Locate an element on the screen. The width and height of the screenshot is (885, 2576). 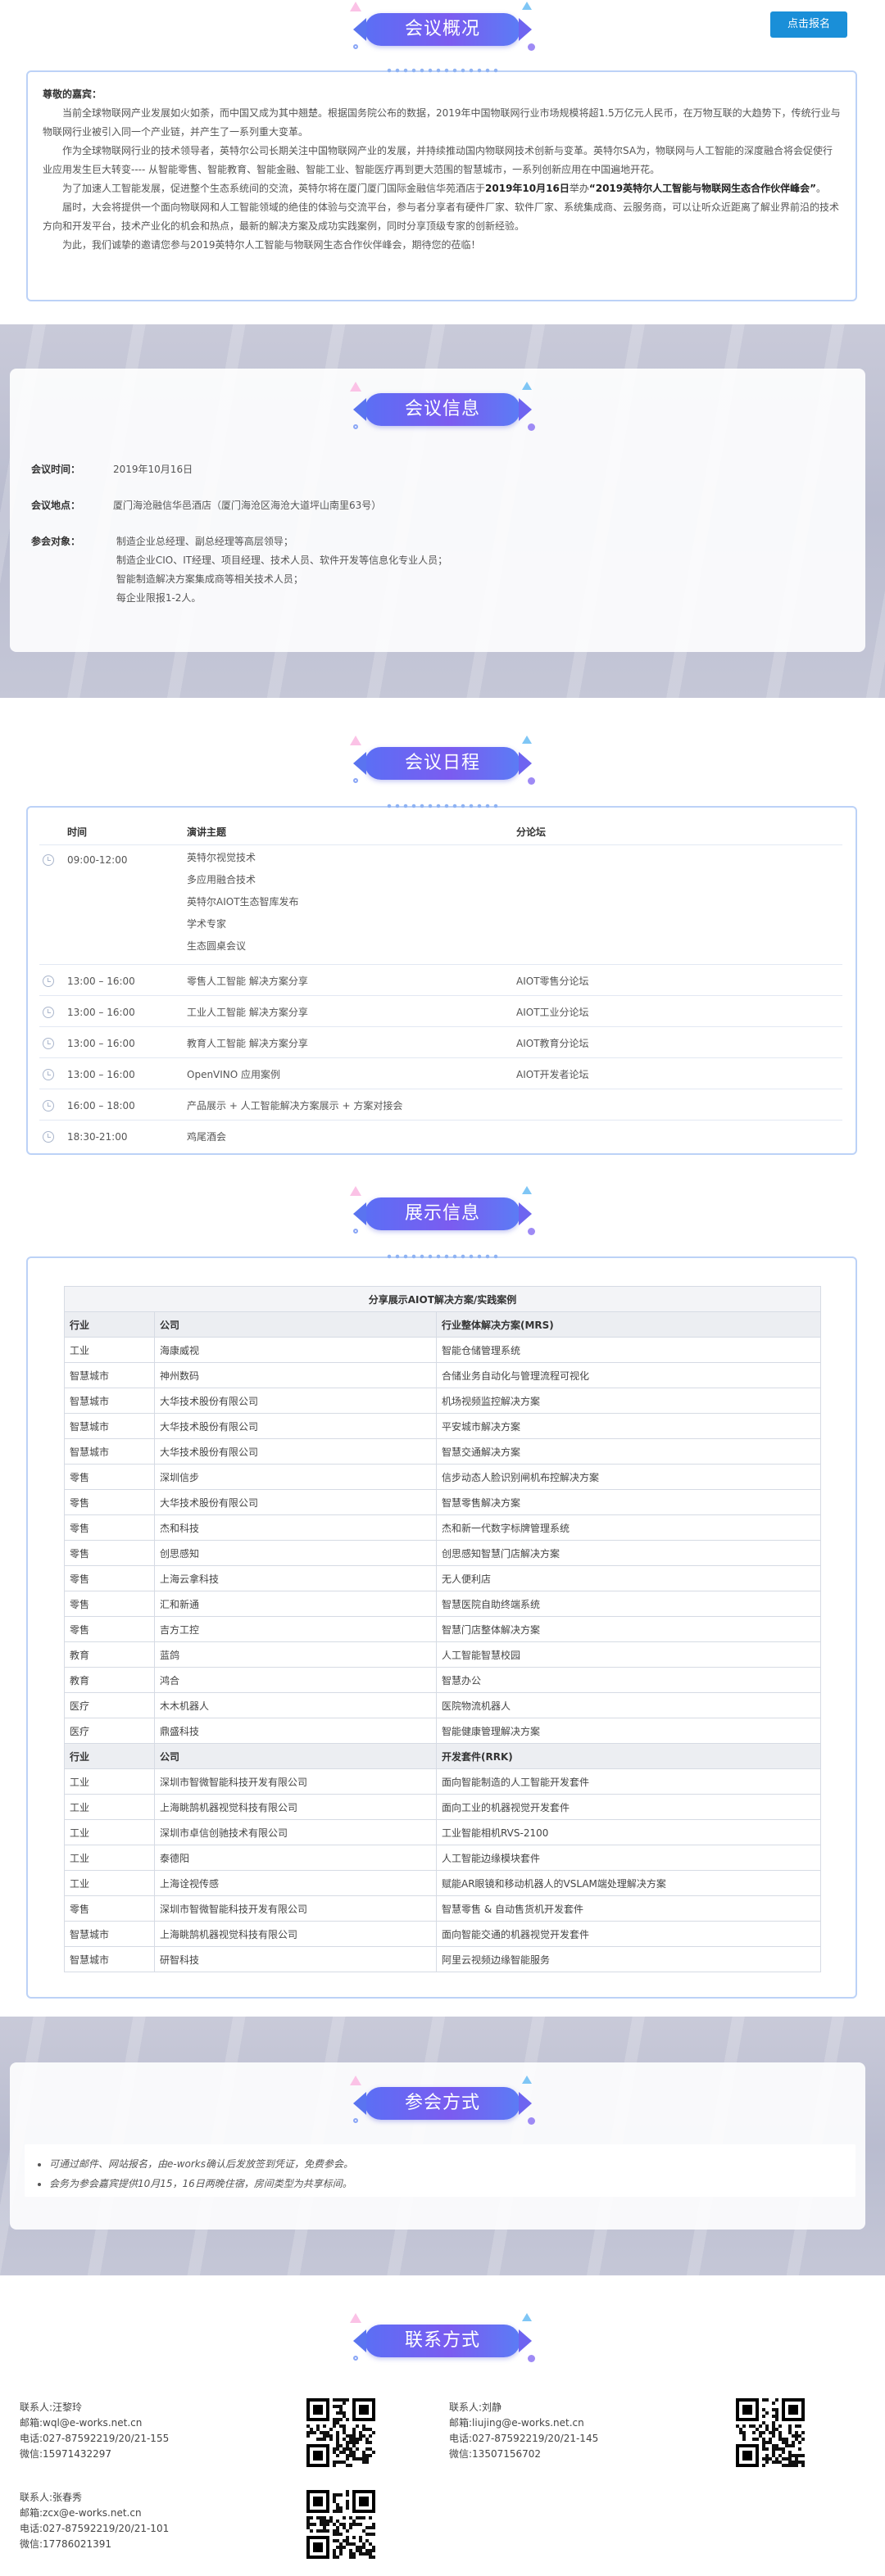
contact-name: 联系人:刘静 is located at coordinates (475, 2407).